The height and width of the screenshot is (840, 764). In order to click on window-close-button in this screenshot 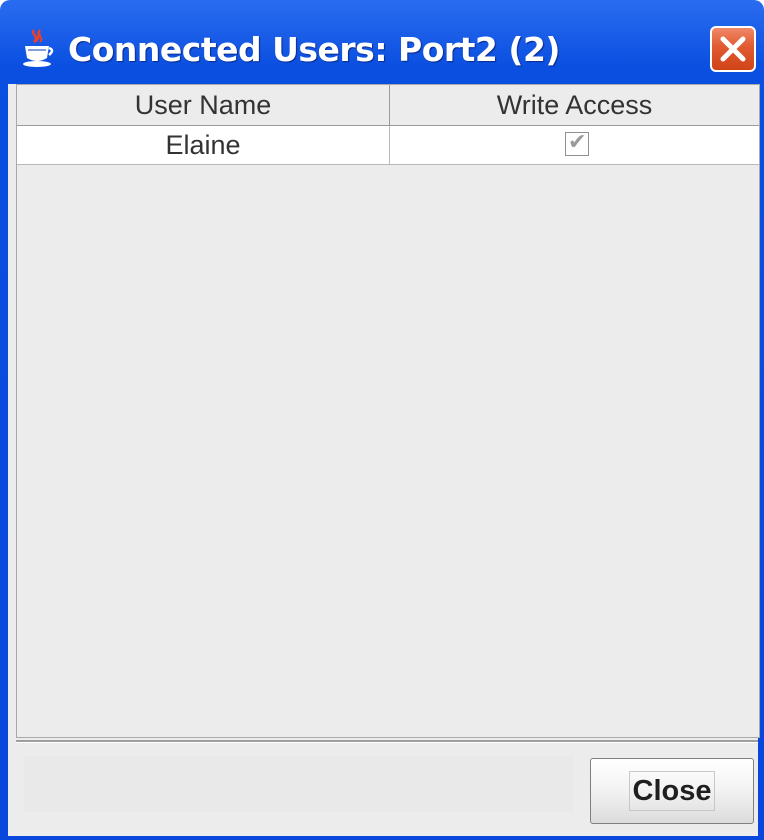, I will do `click(733, 49)`.